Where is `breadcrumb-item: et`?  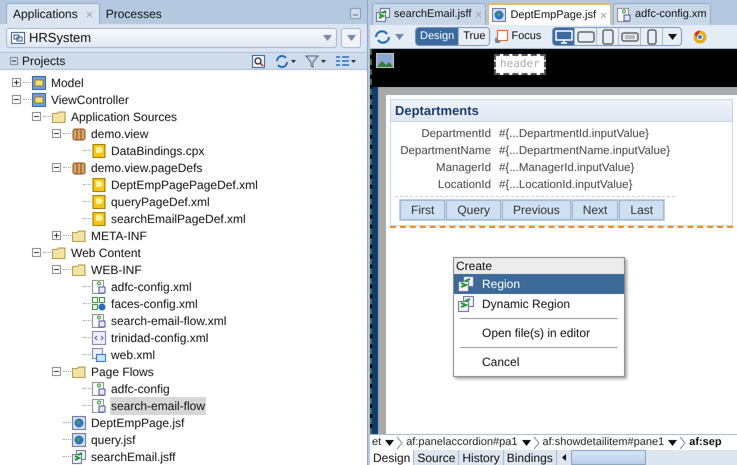
breadcrumb-item: et is located at coordinates (377, 442).